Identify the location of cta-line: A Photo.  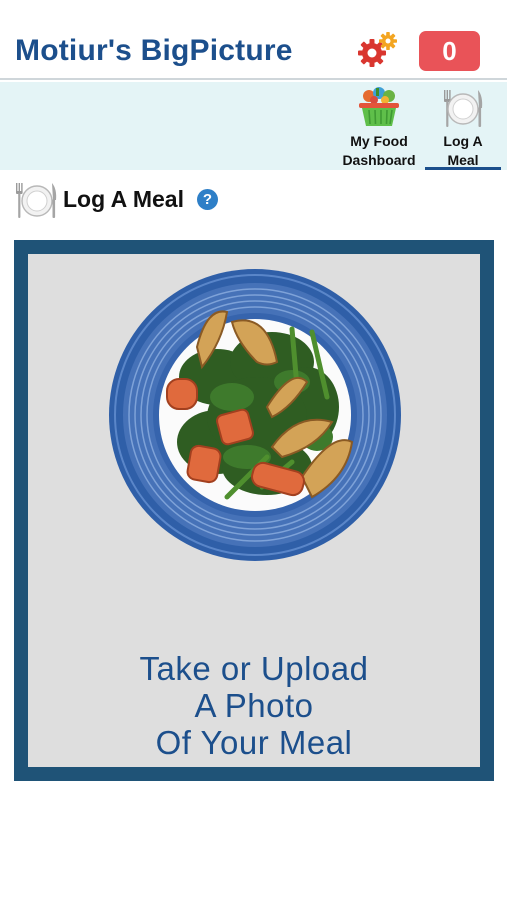
(254, 705).